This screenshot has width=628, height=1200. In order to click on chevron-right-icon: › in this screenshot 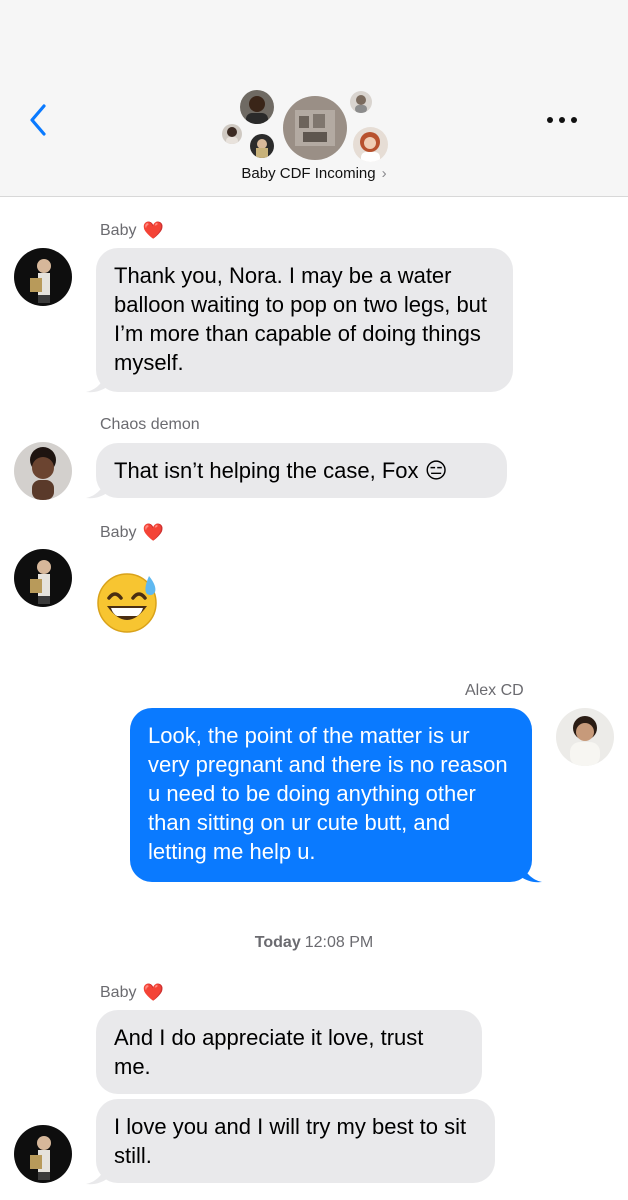, I will do `click(384, 173)`.